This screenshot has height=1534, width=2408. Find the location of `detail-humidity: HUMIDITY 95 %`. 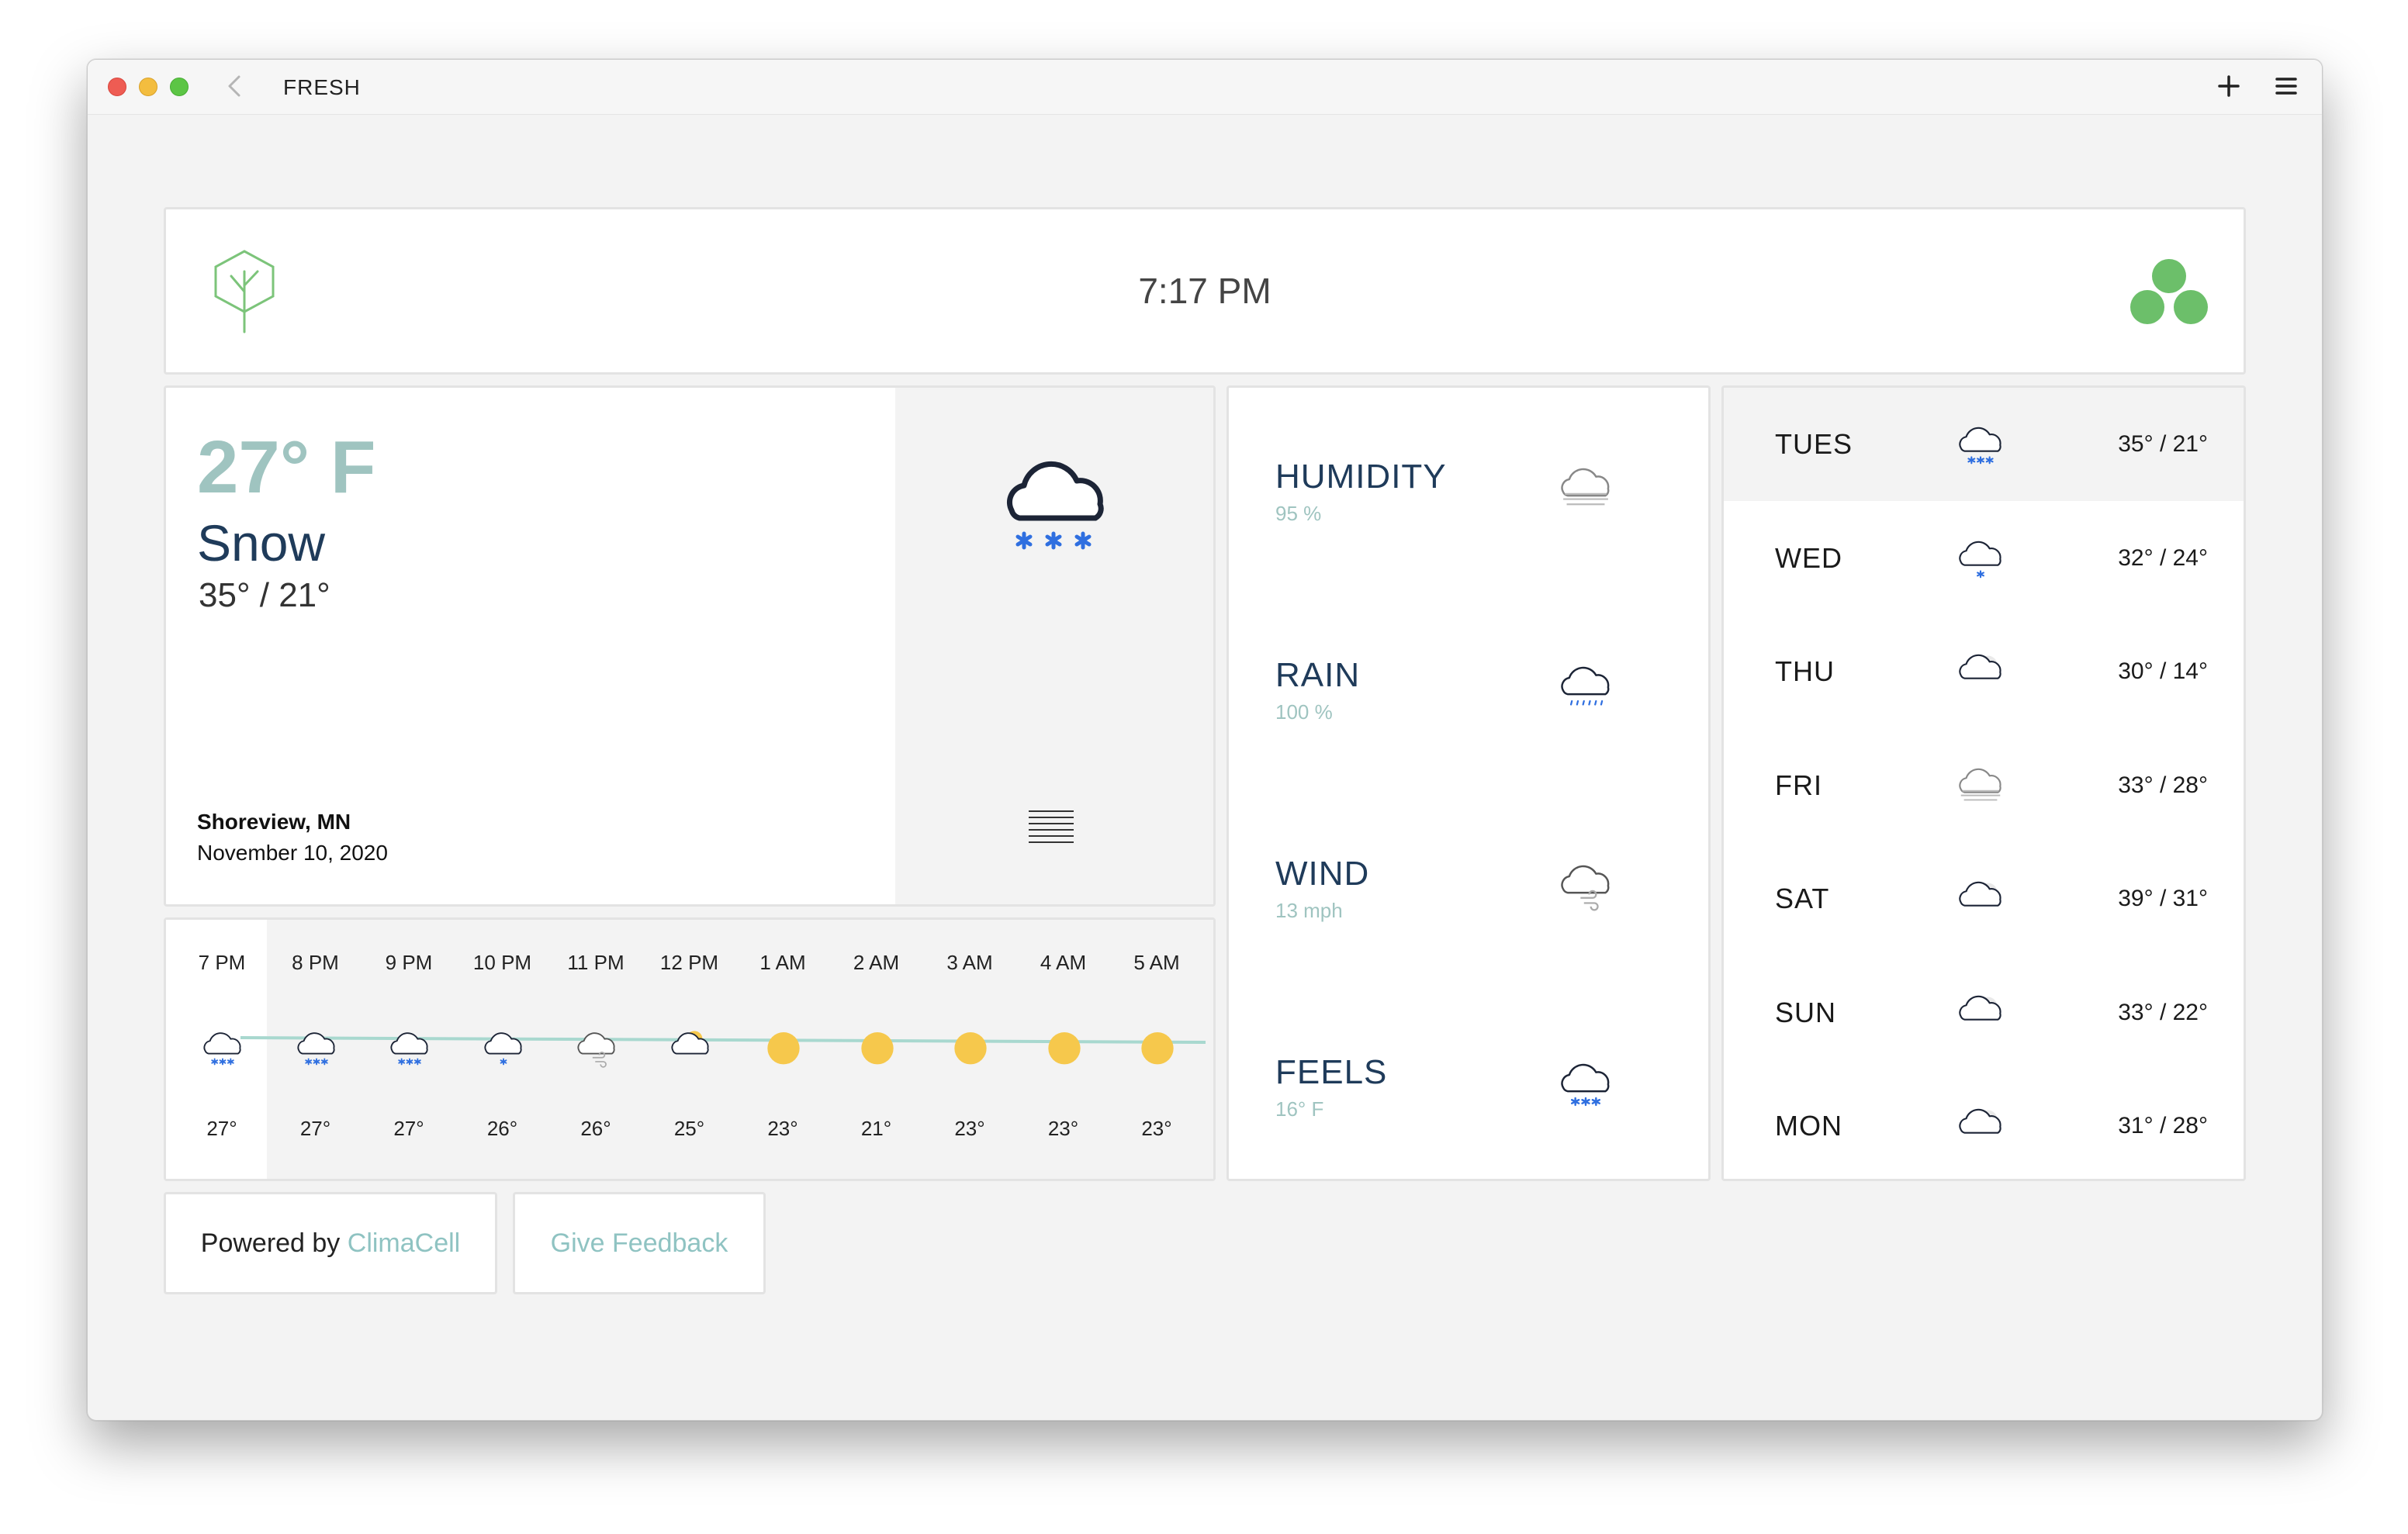

detail-humidity: HUMIDITY 95 % is located at coordinates (1471, 505).